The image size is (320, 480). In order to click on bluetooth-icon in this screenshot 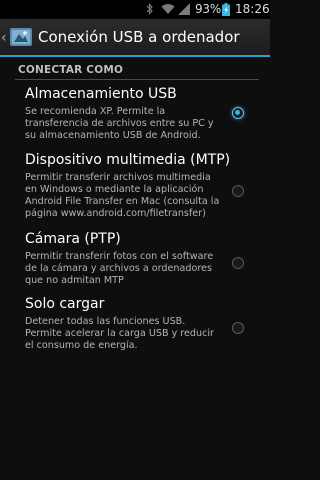, I will do `click(149, 9)`.